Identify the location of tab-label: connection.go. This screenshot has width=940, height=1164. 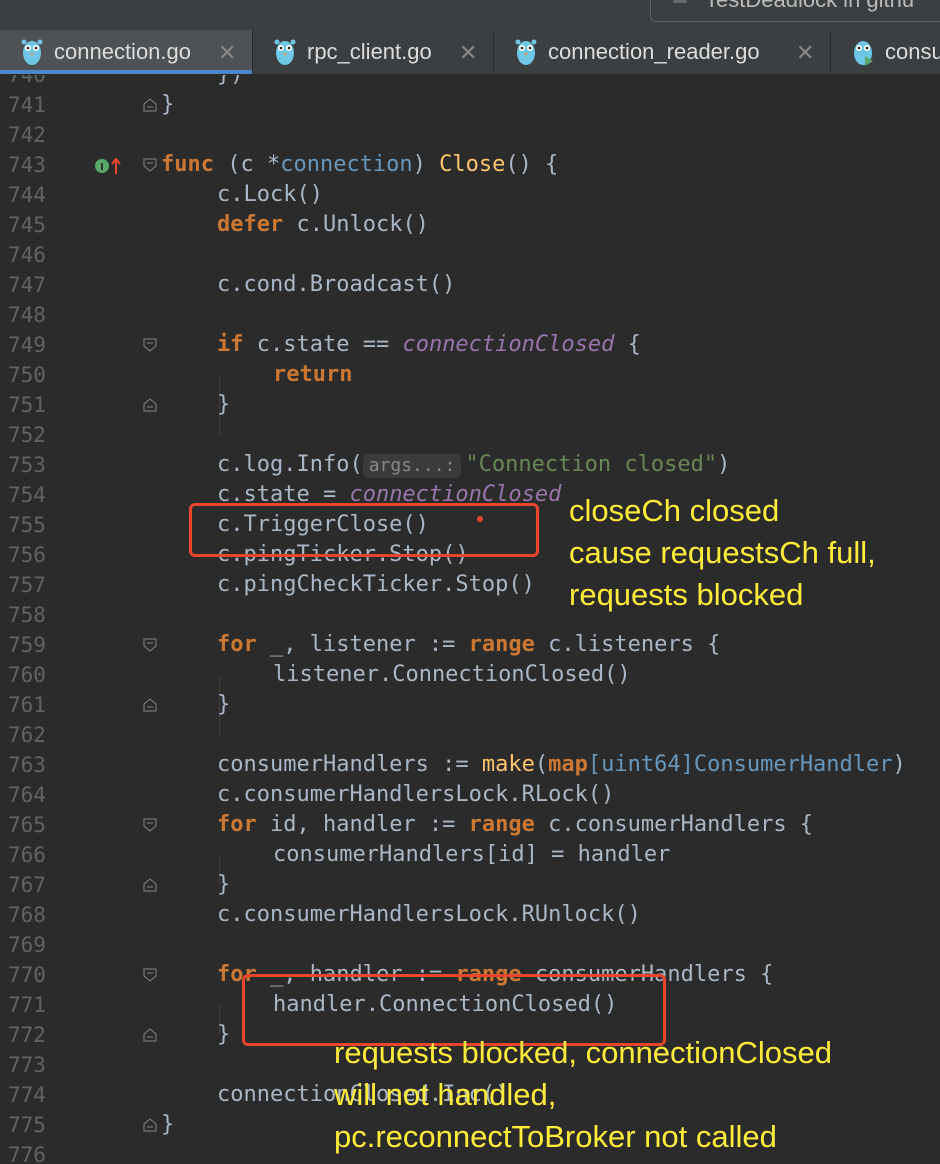
(122, 51).